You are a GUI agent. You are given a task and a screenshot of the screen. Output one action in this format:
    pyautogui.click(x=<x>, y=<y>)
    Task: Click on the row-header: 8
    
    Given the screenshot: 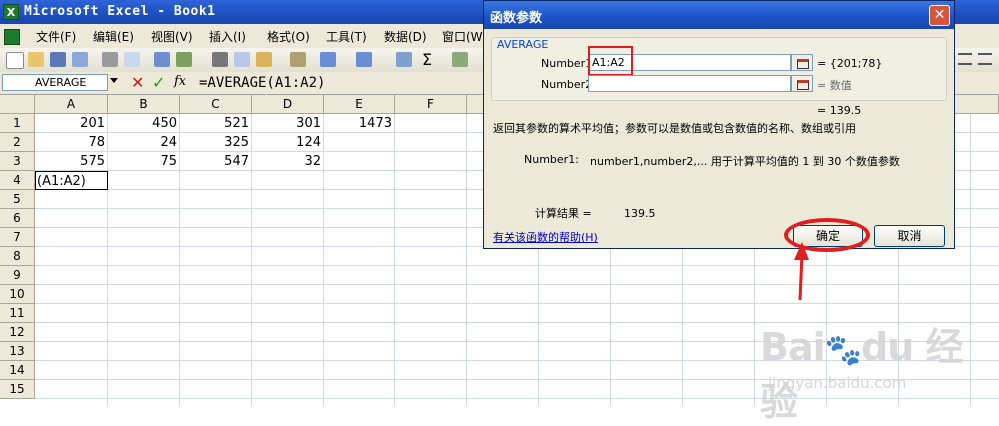 What is the action you would take?
    pyautogui.click(x=17, y=256)
    